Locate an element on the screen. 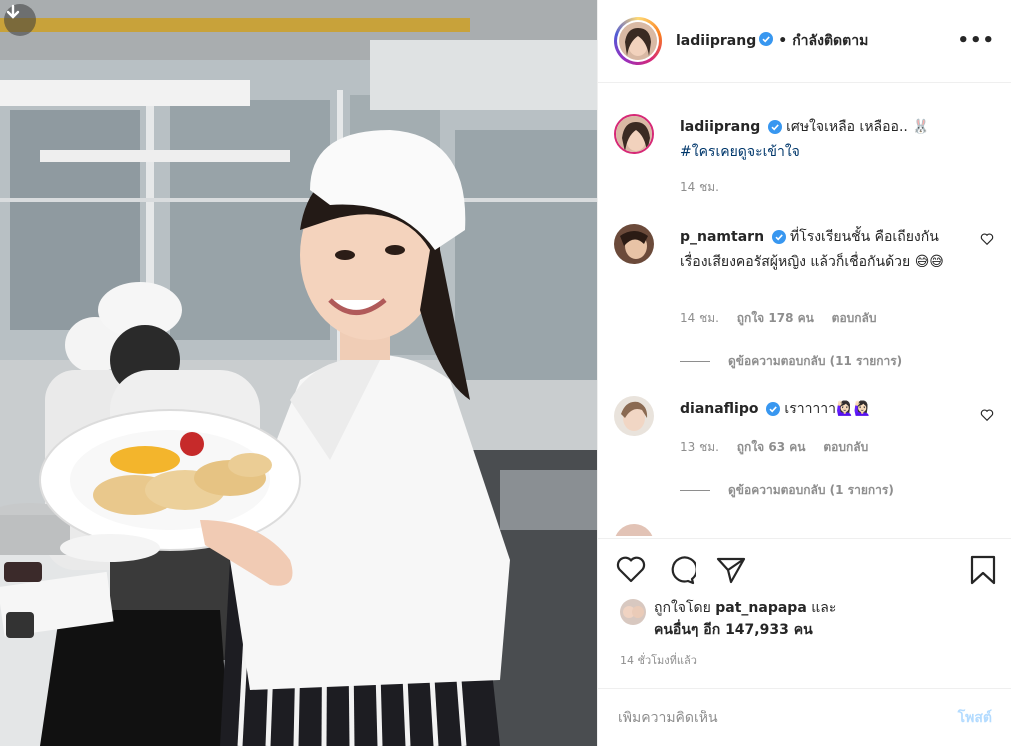  share-icon is located at coordinates (731, 572).